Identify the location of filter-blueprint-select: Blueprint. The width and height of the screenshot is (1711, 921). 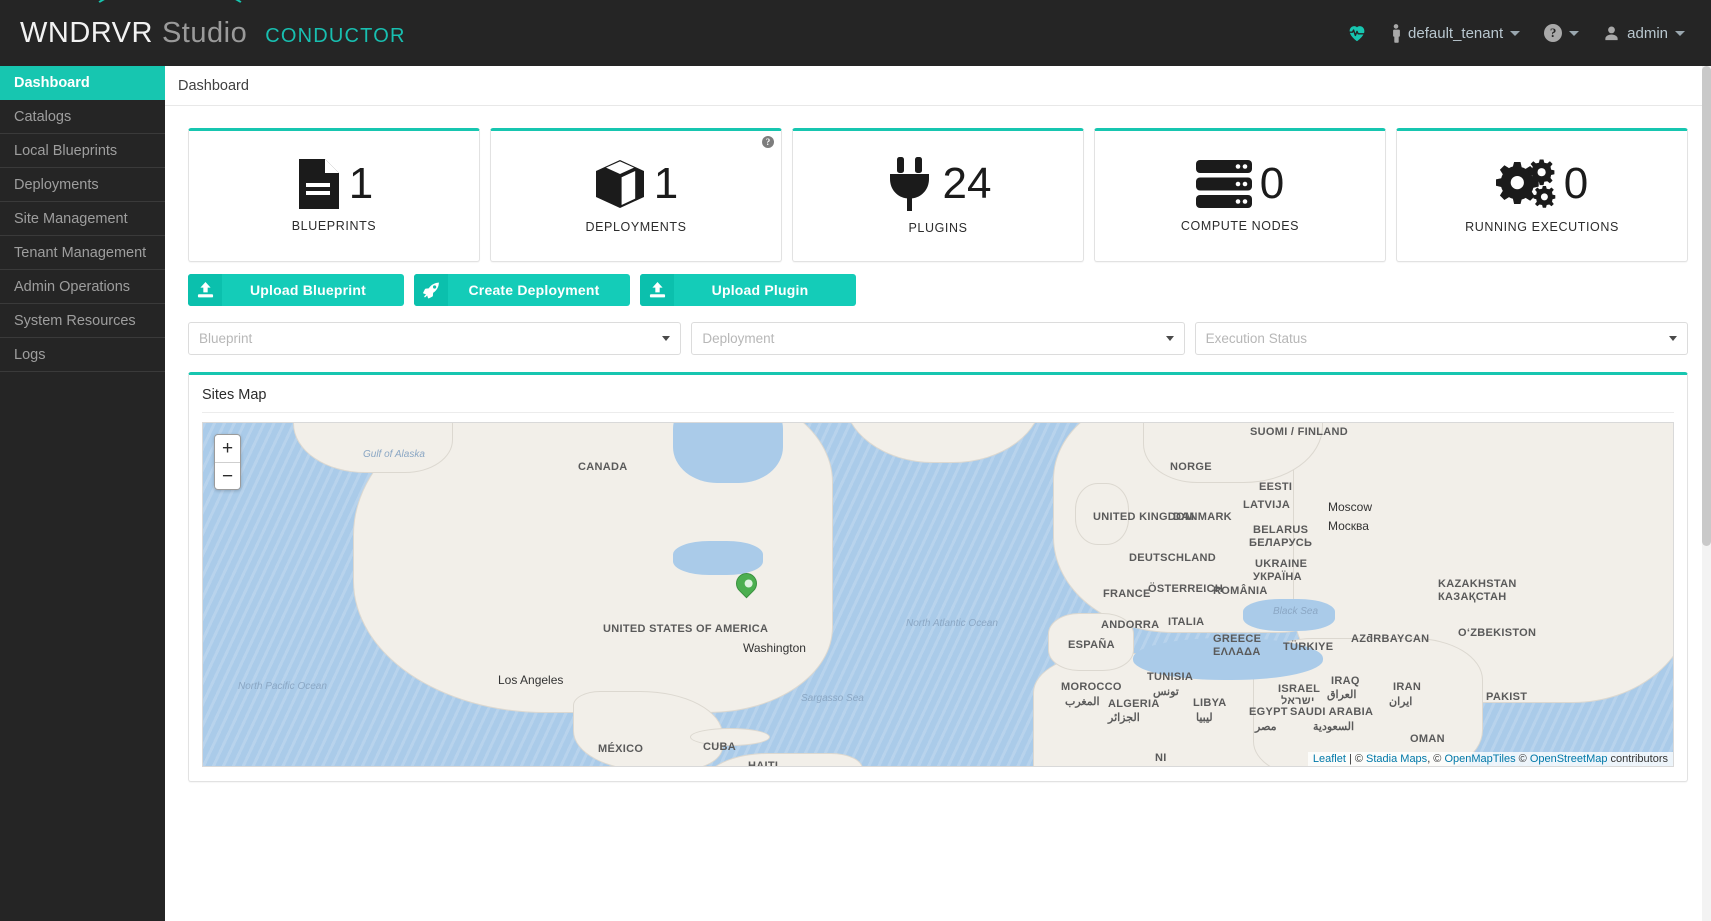
(435, 338).